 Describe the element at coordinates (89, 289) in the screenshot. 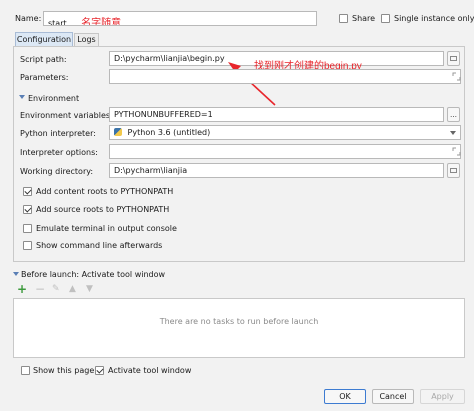

I see `move-down-icon: ▼` at that location.